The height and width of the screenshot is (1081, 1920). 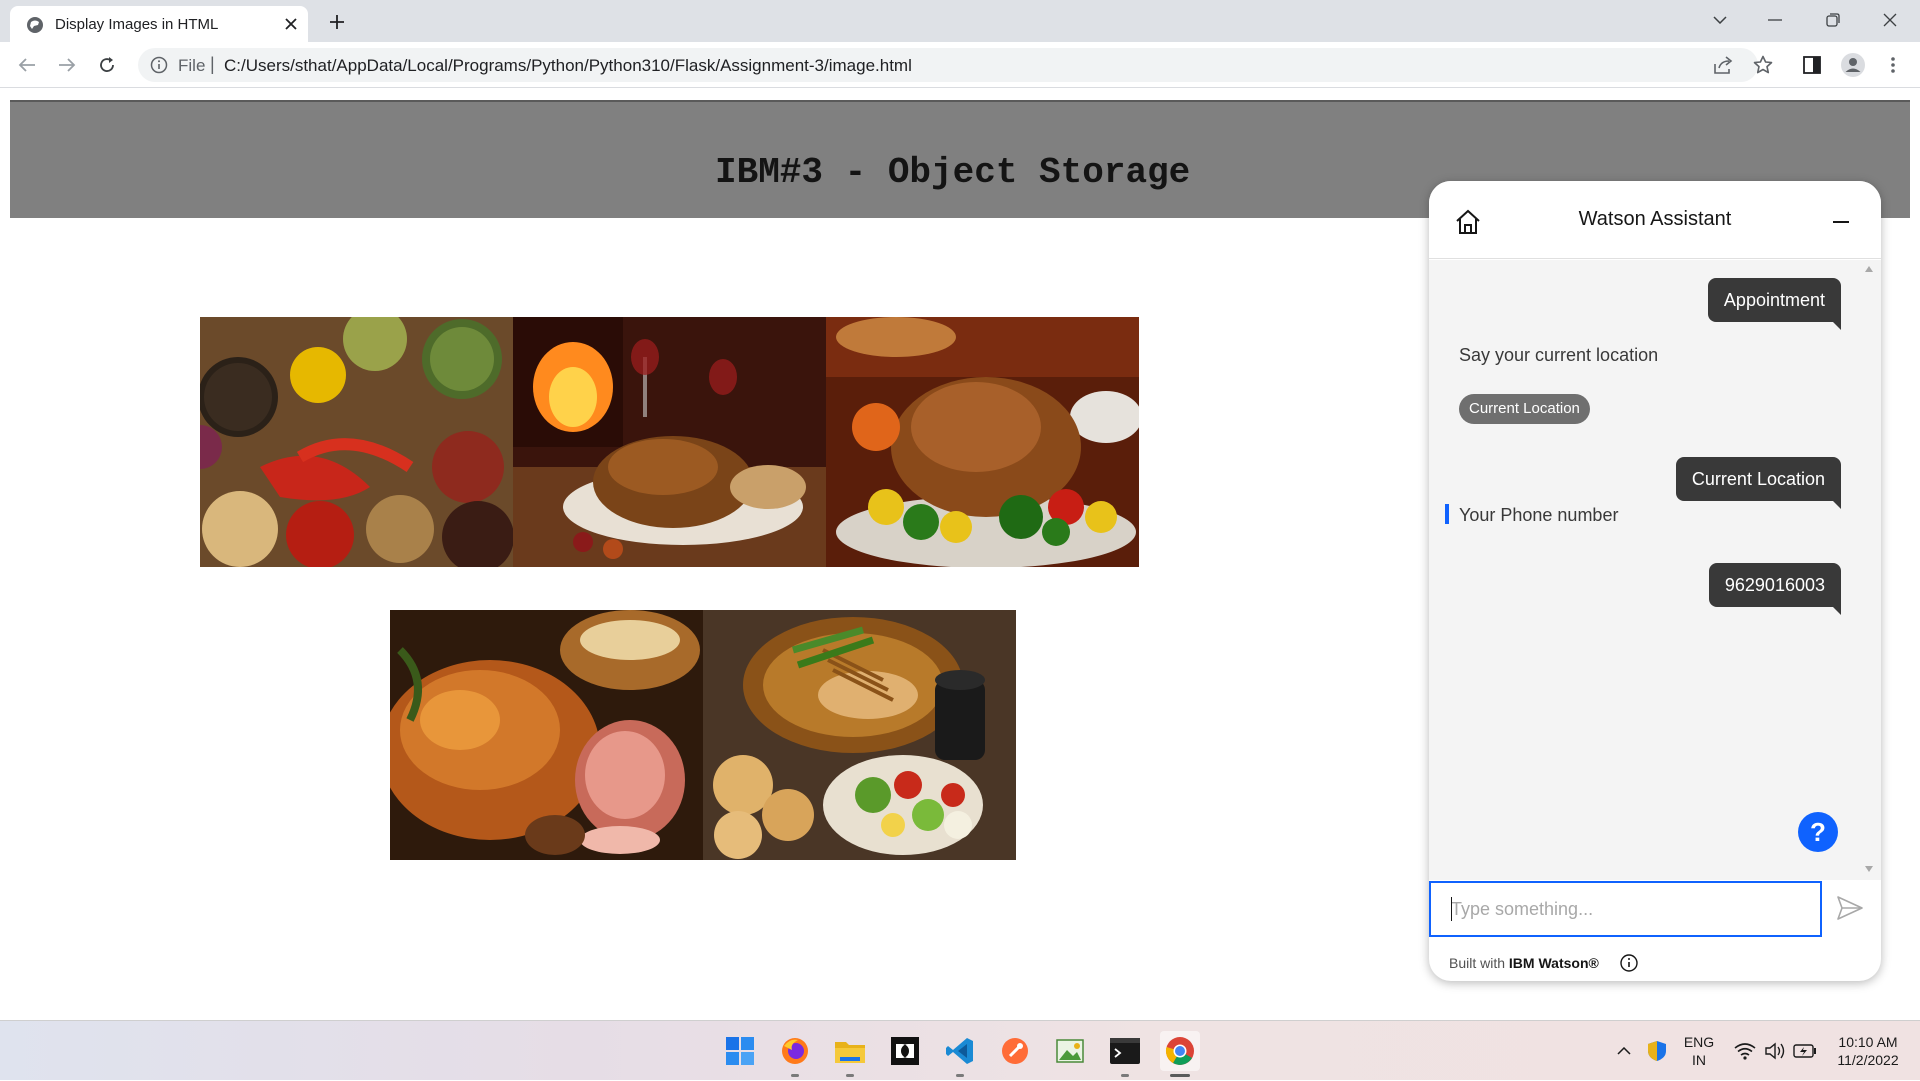 I want to click on text-caret, so click(x=1451, y=909).